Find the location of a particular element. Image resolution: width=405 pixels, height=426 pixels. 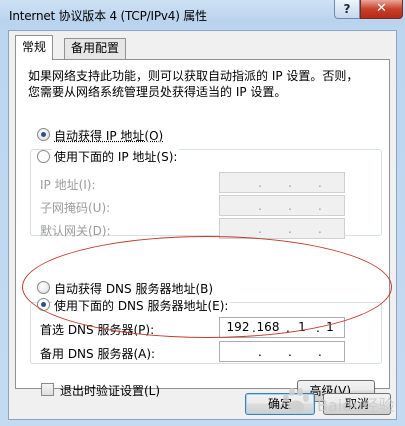

tab-alternate-config: 备用配置 is located at coordinates (95, 48).